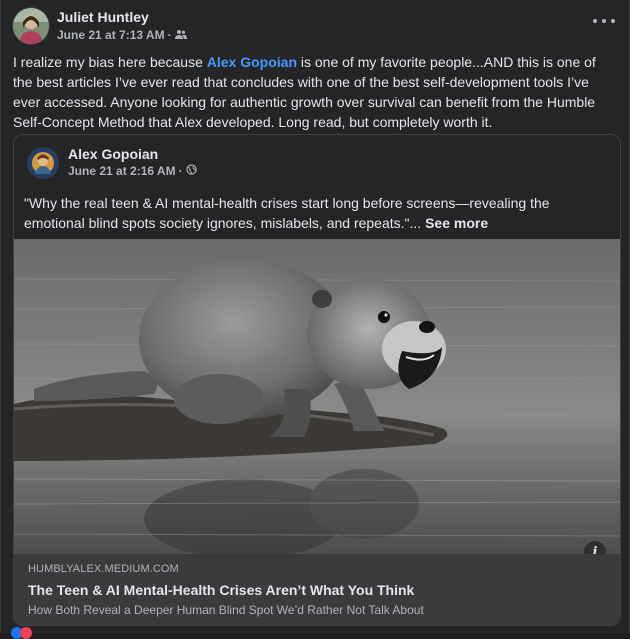  What do you see at coordinates (122, 171) in the screenshot?
I see `shared-timestamp: June 21 at 2:16 AM` at bounding box center [122, 171].